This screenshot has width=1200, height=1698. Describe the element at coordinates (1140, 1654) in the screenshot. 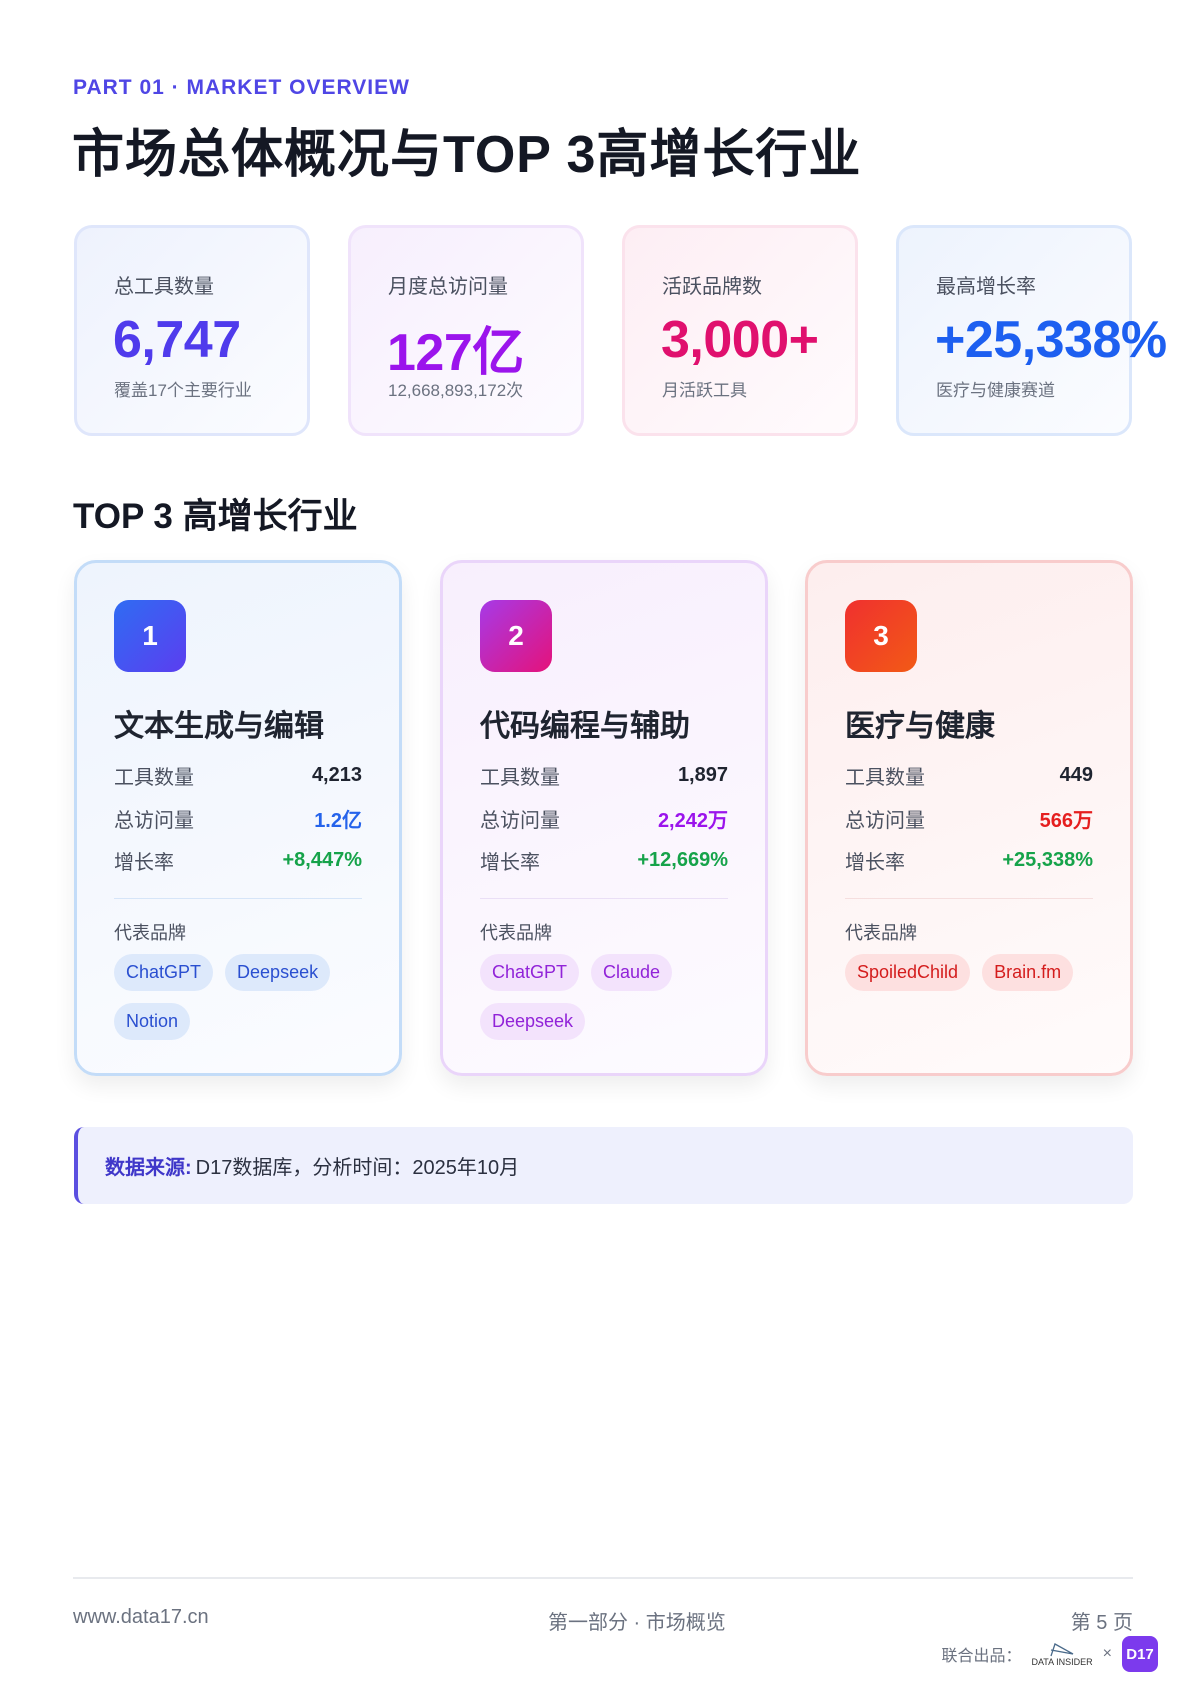

I see `d17-logo: D17` at that location.